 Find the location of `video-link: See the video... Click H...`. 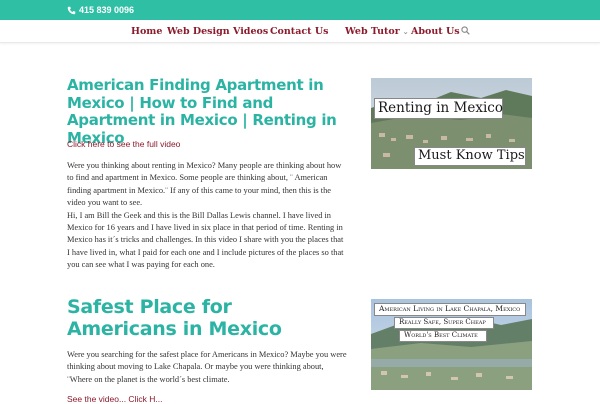

video-link: See the video... Click H... is located at coordinates (114, 399).